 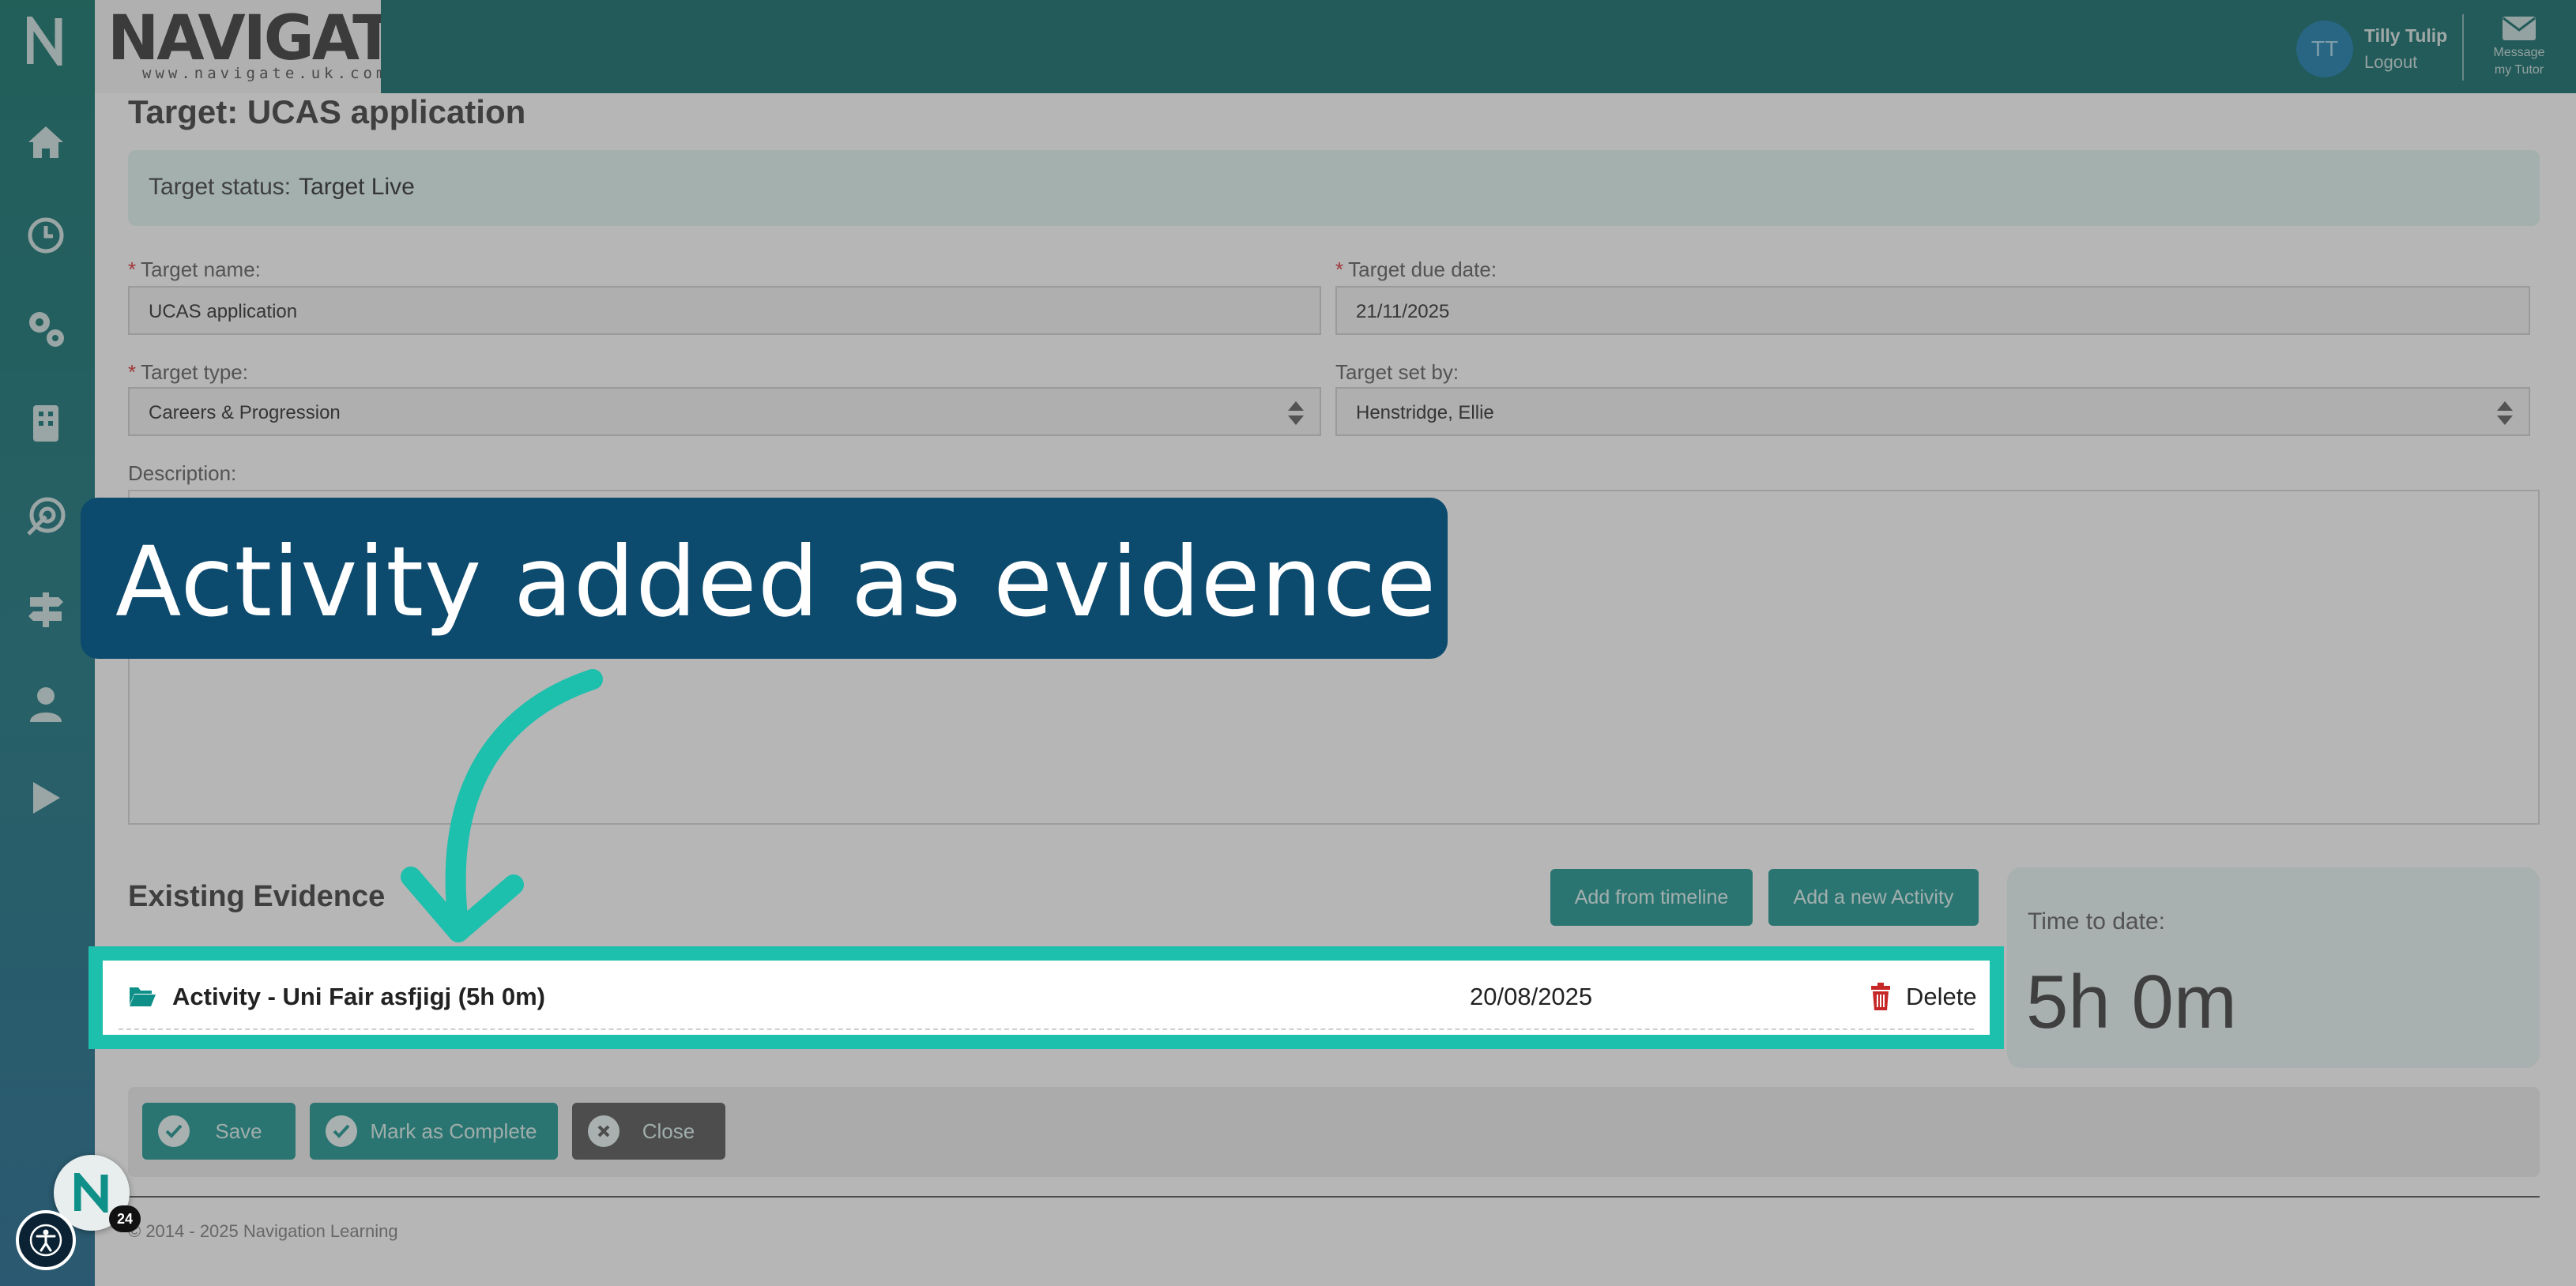 I want to click on tutorial-callout: Activity added as evidence, so click(x=764, y=578).